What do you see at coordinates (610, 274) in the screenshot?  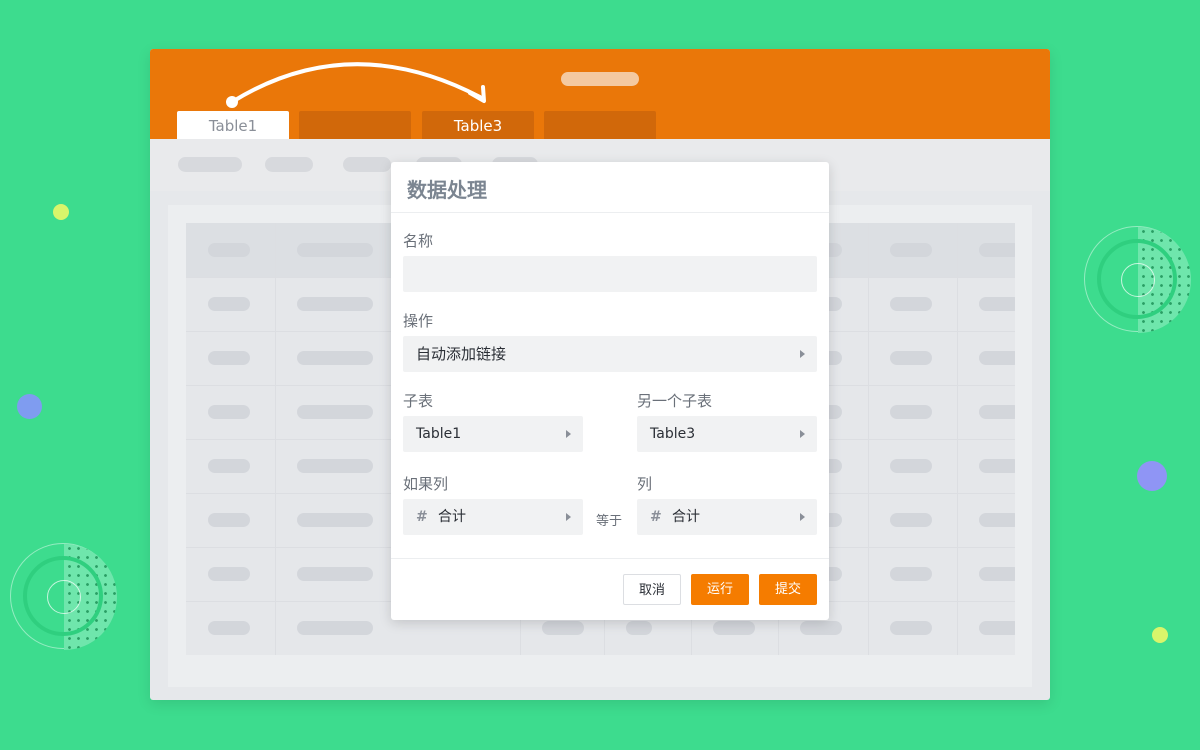 I see `name-input` at bounding box center [610, 274].